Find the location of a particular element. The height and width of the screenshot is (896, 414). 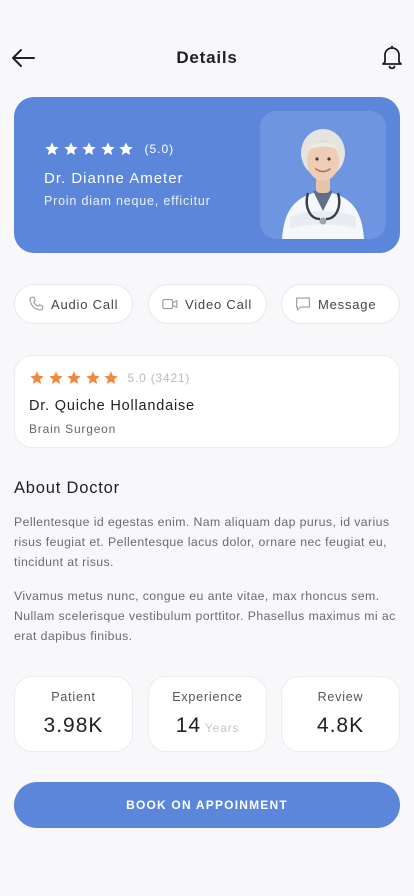

video-call-label: Video Call is located at coordinates (219, 304).